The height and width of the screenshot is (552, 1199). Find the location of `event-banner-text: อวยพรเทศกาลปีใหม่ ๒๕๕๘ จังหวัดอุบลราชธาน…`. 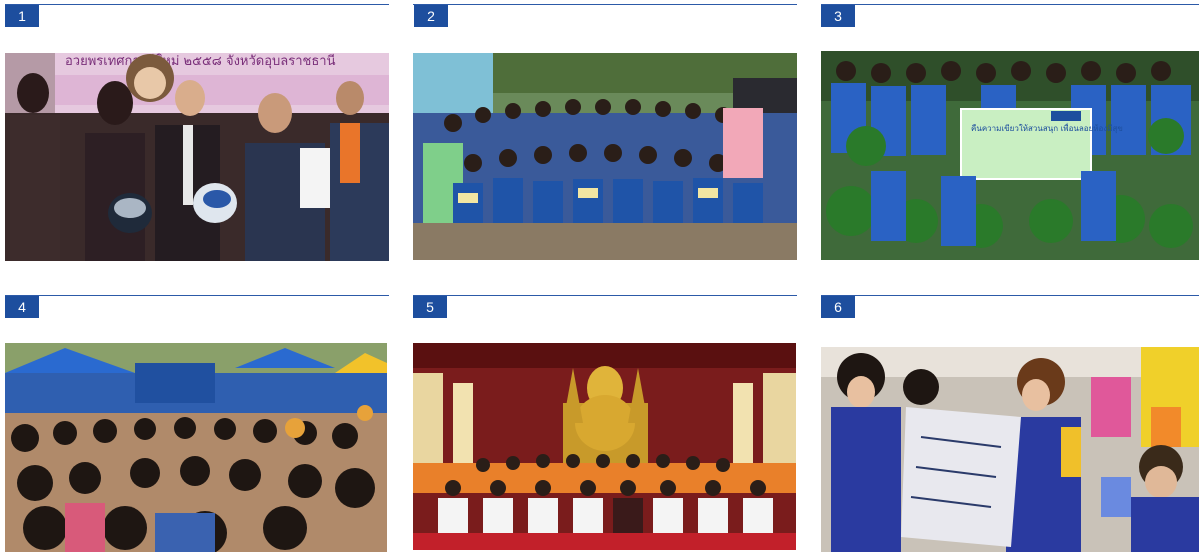

event-banner-text: อวยพรเทศกาลปีใหม่ ๒๕๕๘ จังหวัดอุบลราชธาน… is located at coordinates (200, 61).